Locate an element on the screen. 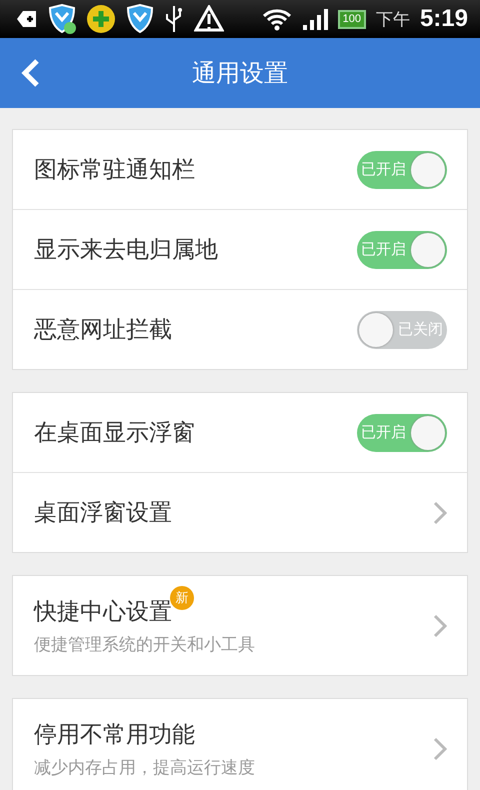 This screenshot has width=480, height=790. setting-description: 减少内存占用，提高运行速度 is located at coordinates (145, 767).